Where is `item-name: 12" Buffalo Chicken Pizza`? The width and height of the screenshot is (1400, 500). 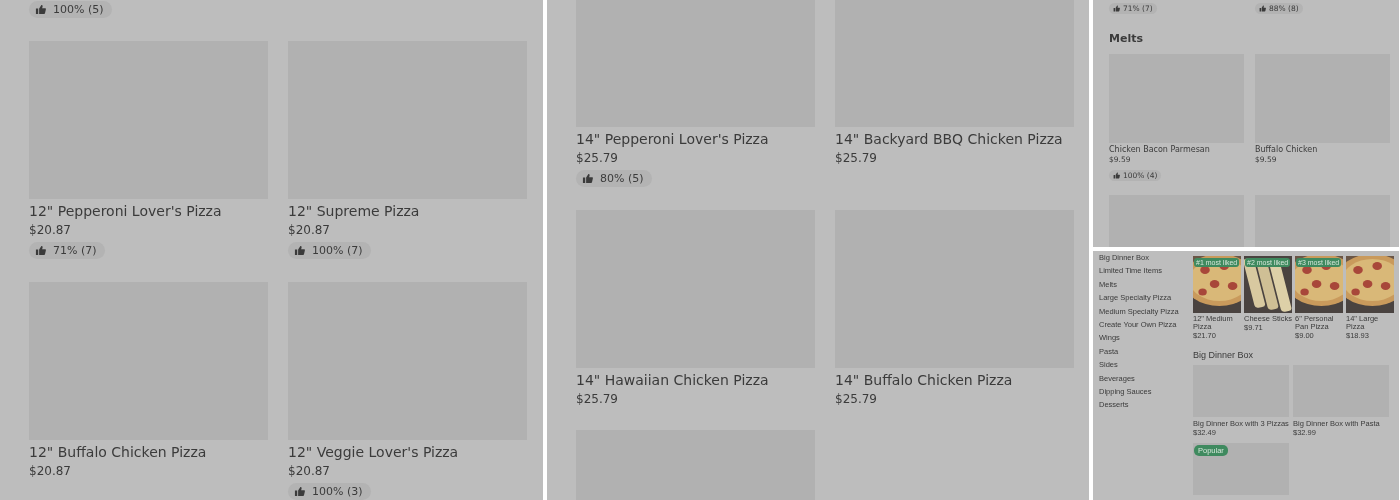
item-name: 12" Buffalo Chicken Pizza is located at coordinates (118, 452).